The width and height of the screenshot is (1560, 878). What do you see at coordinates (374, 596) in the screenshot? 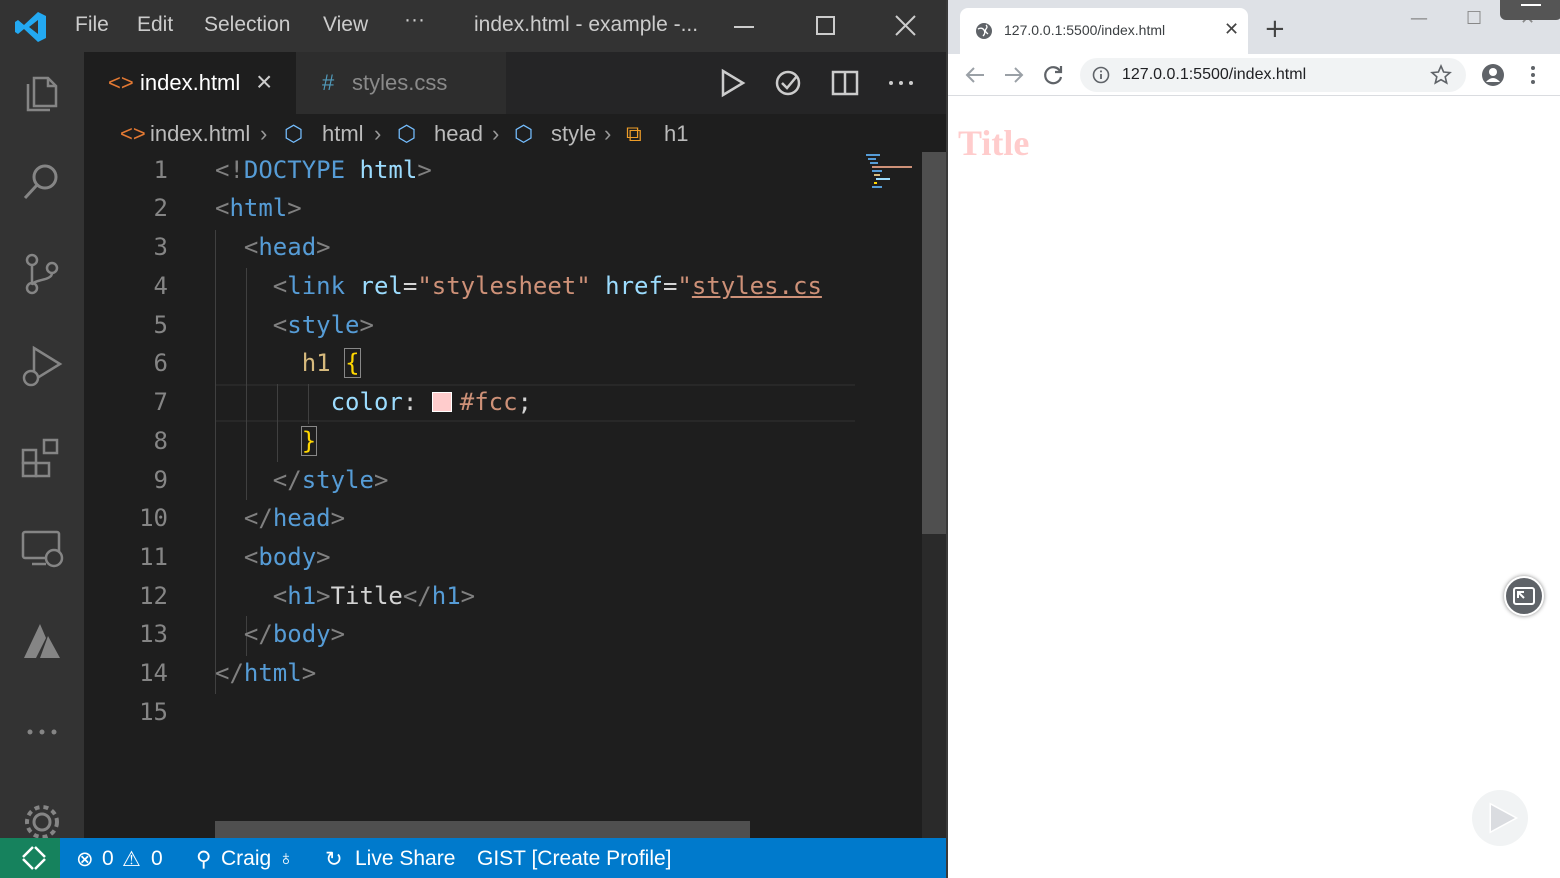
I see `code-text: <h1>Title</h1>` at bounding box center [374, 596].